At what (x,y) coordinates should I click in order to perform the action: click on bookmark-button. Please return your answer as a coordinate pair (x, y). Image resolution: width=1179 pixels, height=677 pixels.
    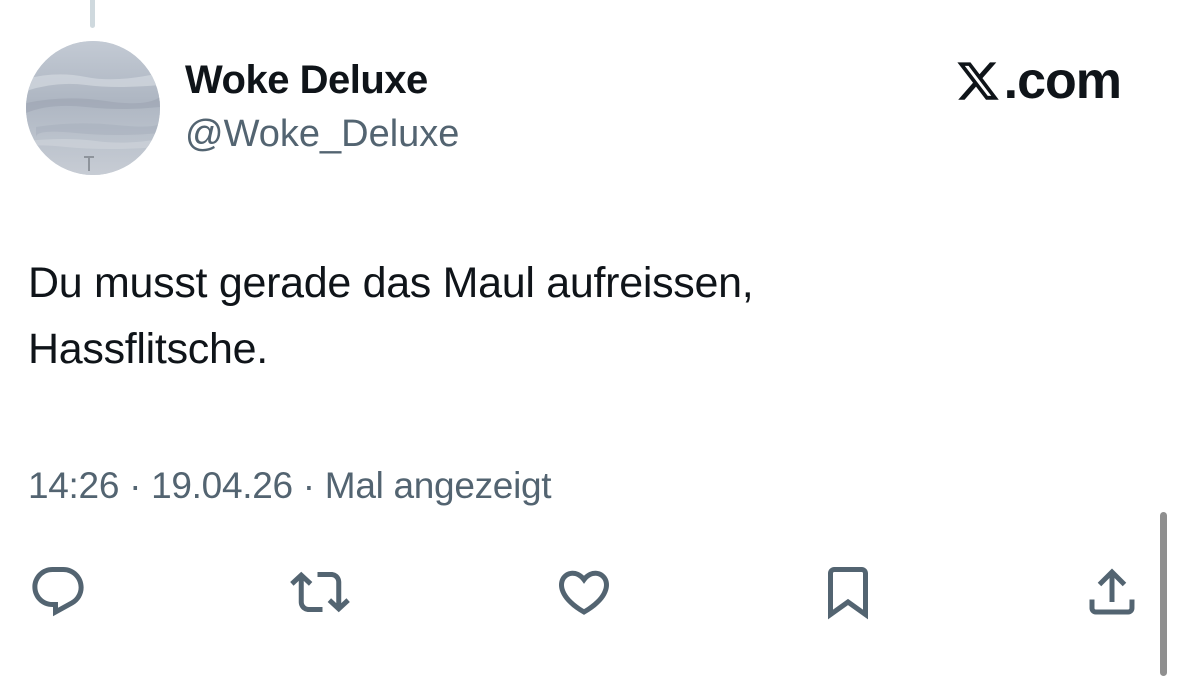
    Looking at the image, I should click on (848, 592).